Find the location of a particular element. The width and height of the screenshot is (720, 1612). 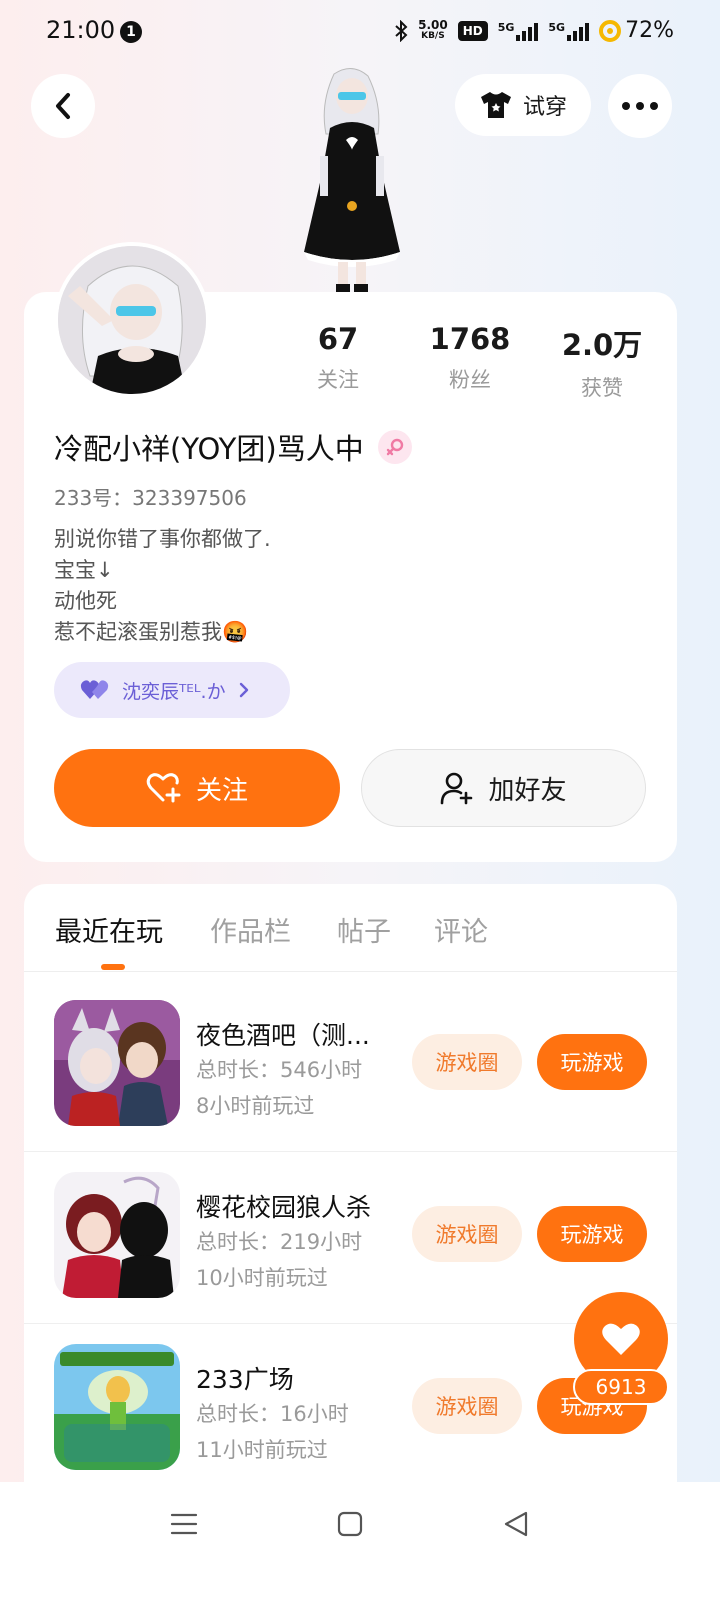

hd-icon: HD is located at coordinates (472, 30).